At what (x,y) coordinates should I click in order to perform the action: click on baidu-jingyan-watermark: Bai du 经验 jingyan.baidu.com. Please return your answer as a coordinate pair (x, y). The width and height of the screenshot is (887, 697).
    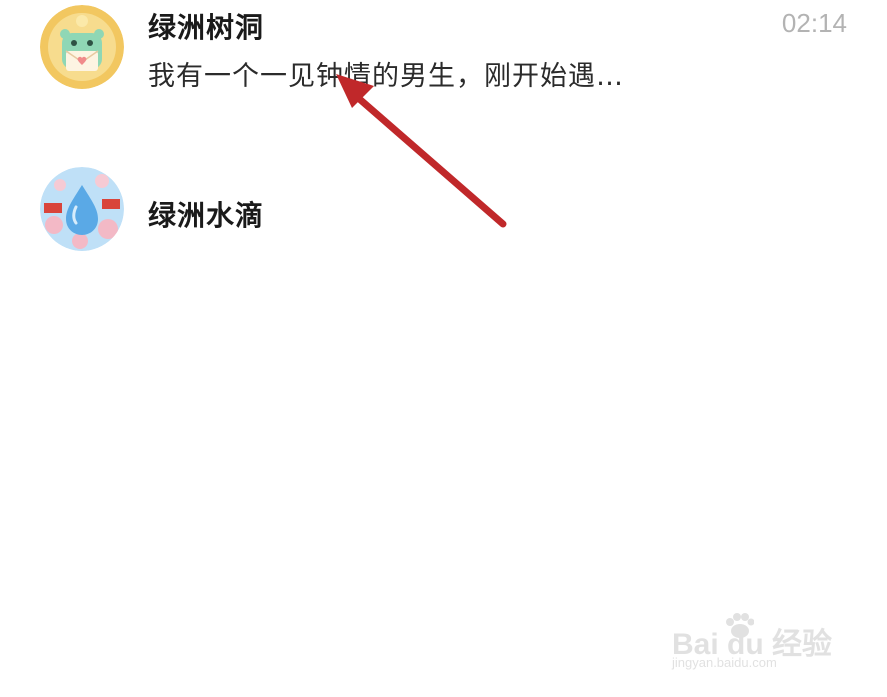
    Looking at the image, I should click on (754, 644).